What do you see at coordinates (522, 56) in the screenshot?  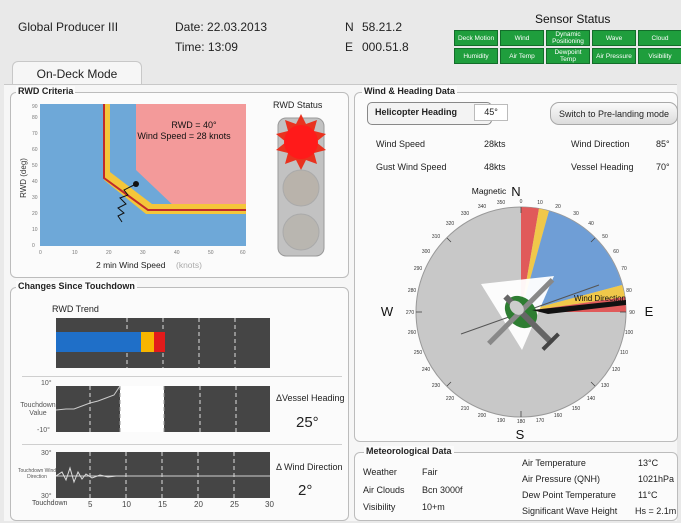 I see `sensor-air-temp: Air Temp` at bounding box center [522, 56].